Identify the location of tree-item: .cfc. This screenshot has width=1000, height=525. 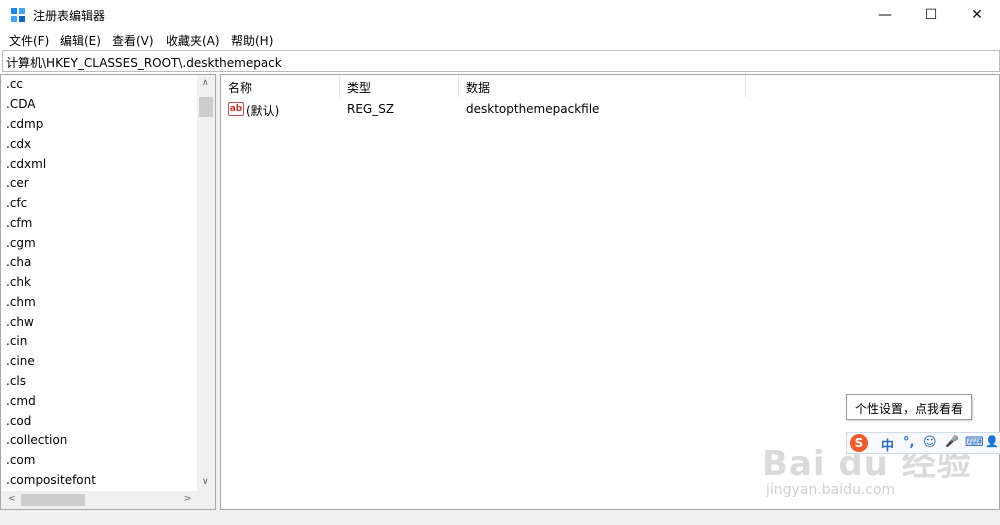
(16, 203).